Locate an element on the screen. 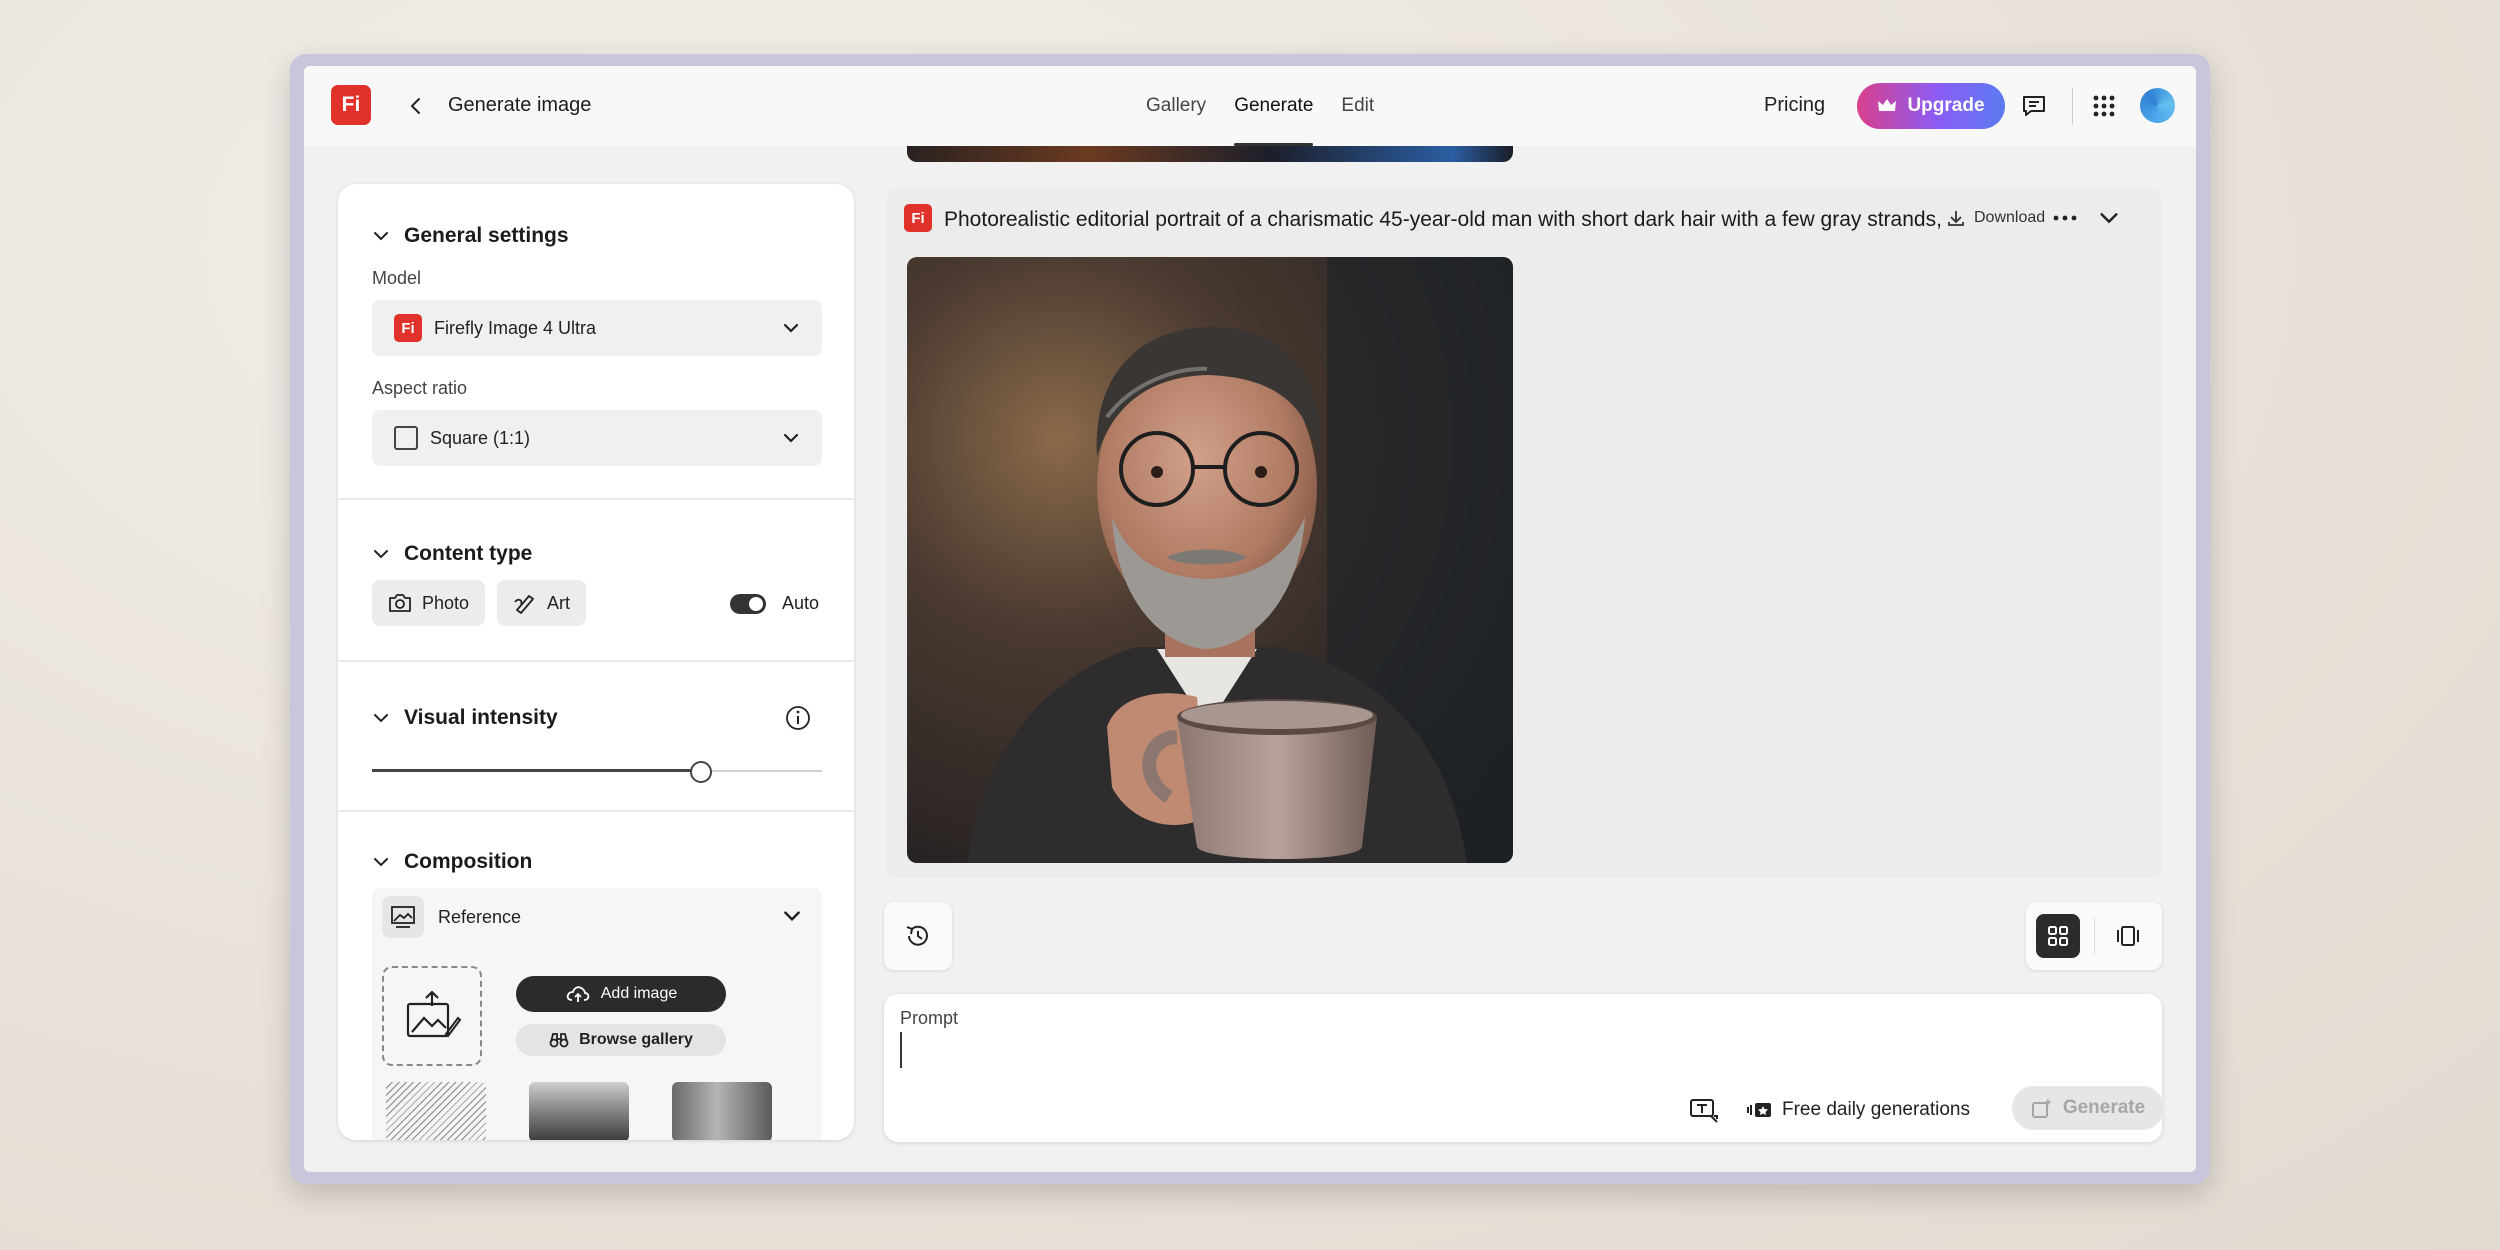  tab-edit: Edit is located at coordinates (1357, 106).